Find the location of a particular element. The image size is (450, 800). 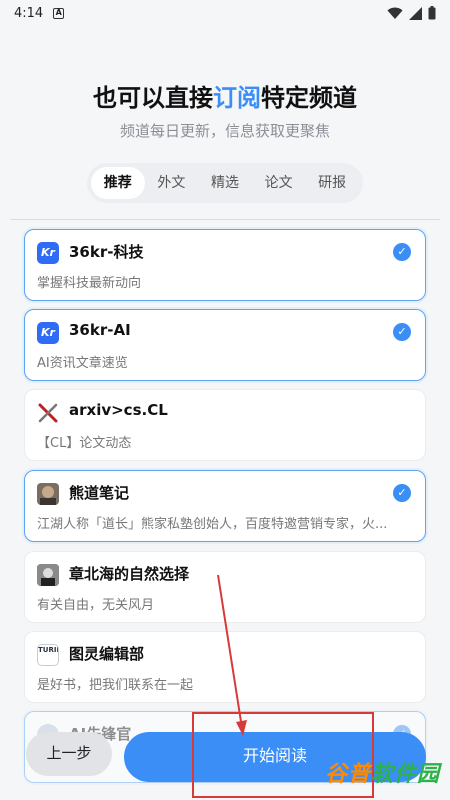

channel-desc: 是好书，把我们联系在一起 is located at coordinates (115, 685).